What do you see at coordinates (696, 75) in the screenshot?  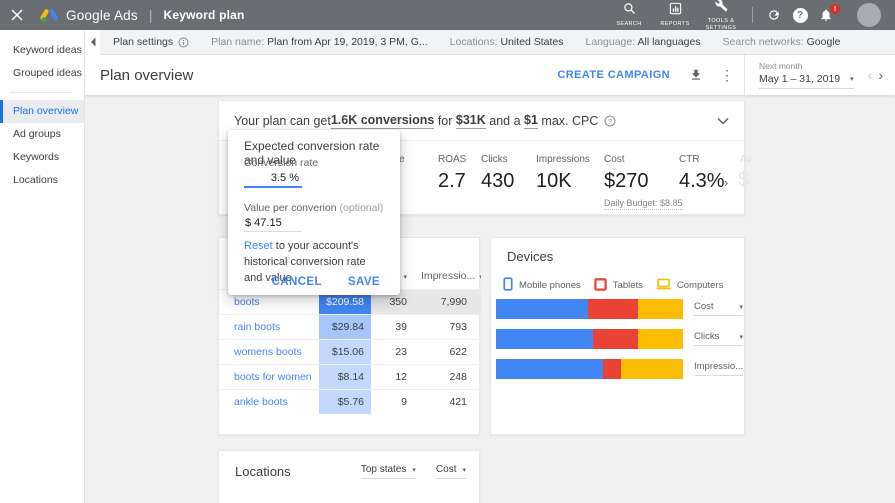 I see `download-icon` at bounding box center [696, 75].